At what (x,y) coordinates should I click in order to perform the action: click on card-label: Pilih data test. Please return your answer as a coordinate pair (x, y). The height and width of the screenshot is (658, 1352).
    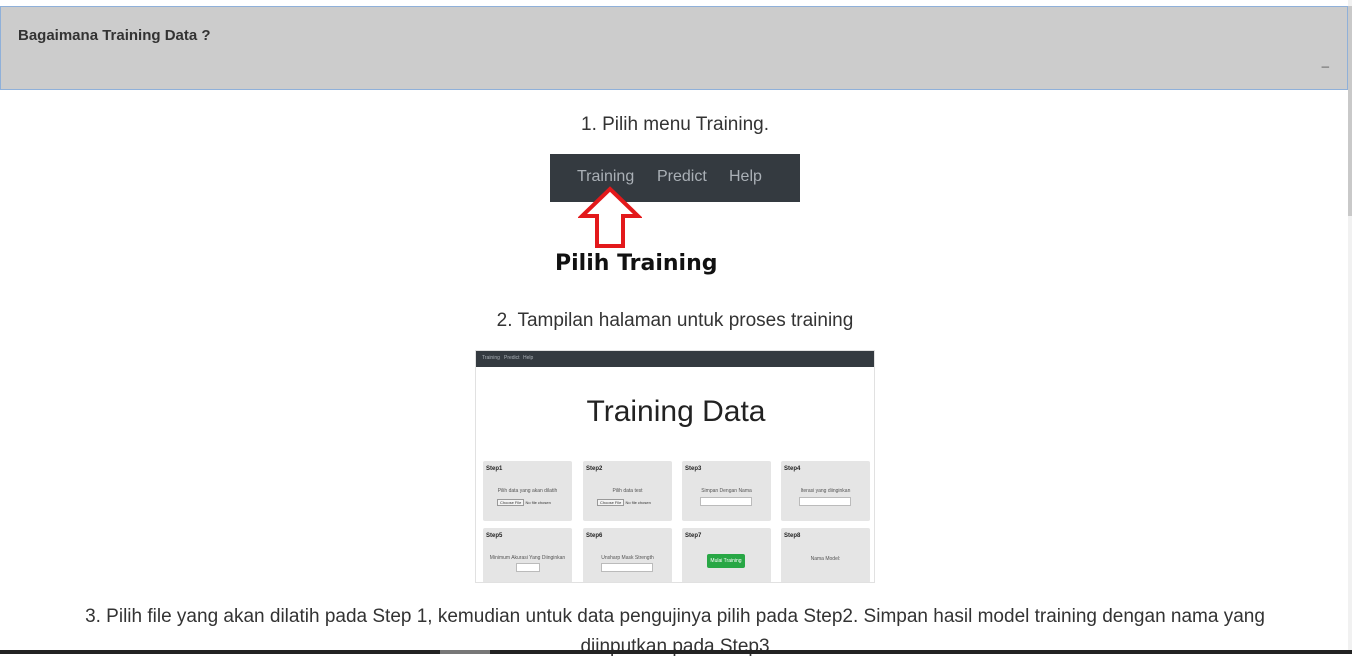
    Looking at the image, I should click on (627, 491).